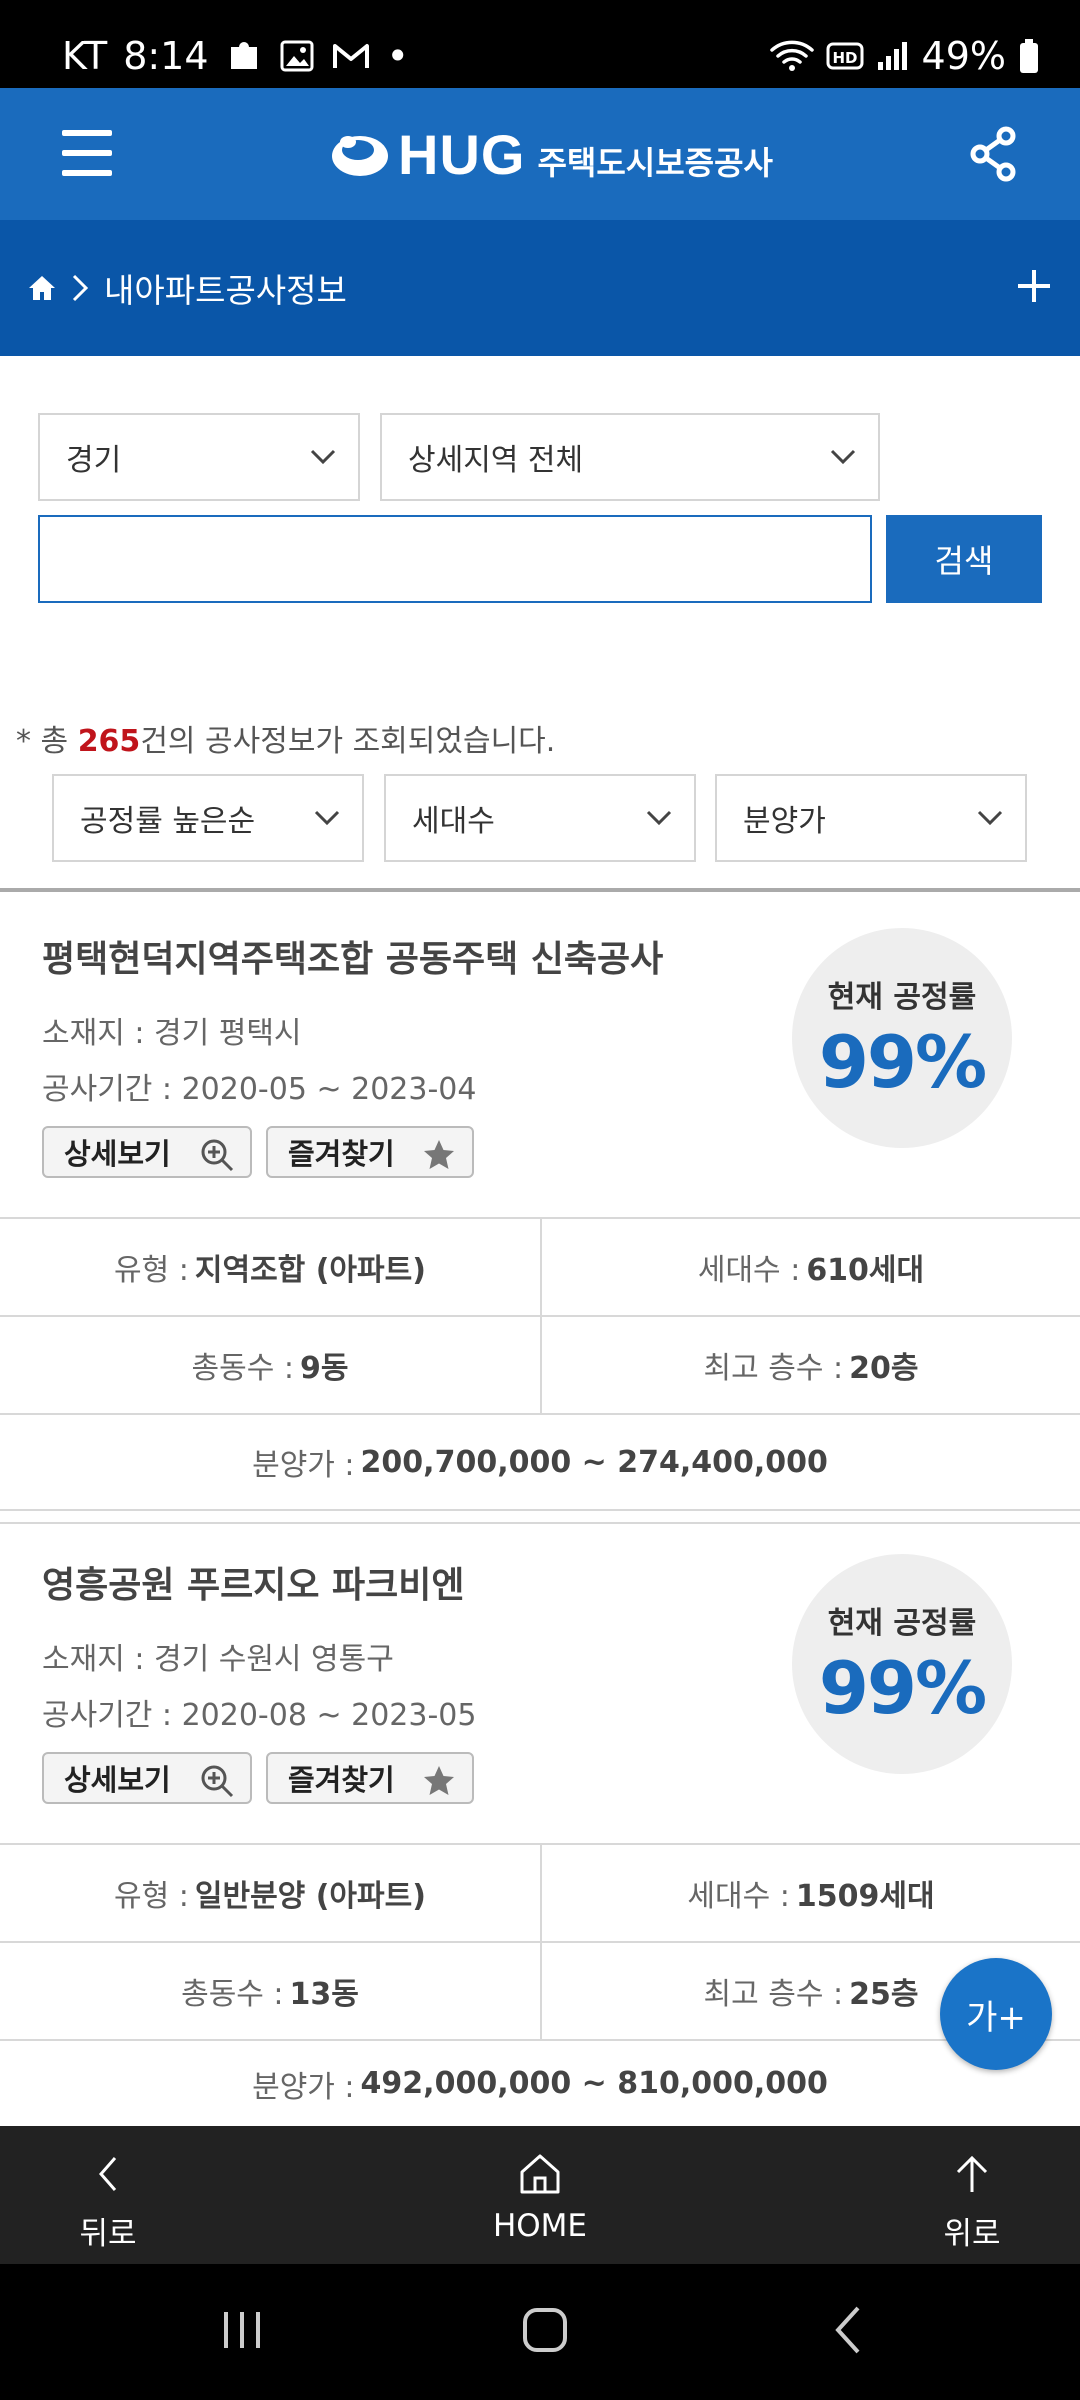 The image size is (1080, 2400). I want to click on buildings-value: 9동, so click(324, 1368).